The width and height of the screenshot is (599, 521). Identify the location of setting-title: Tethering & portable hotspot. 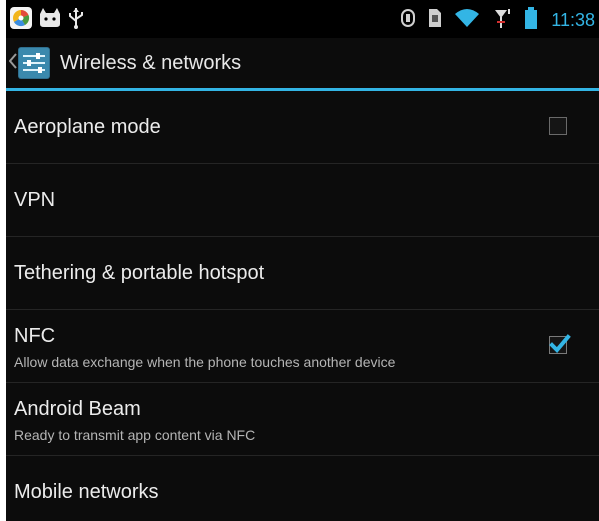
(139, 273).